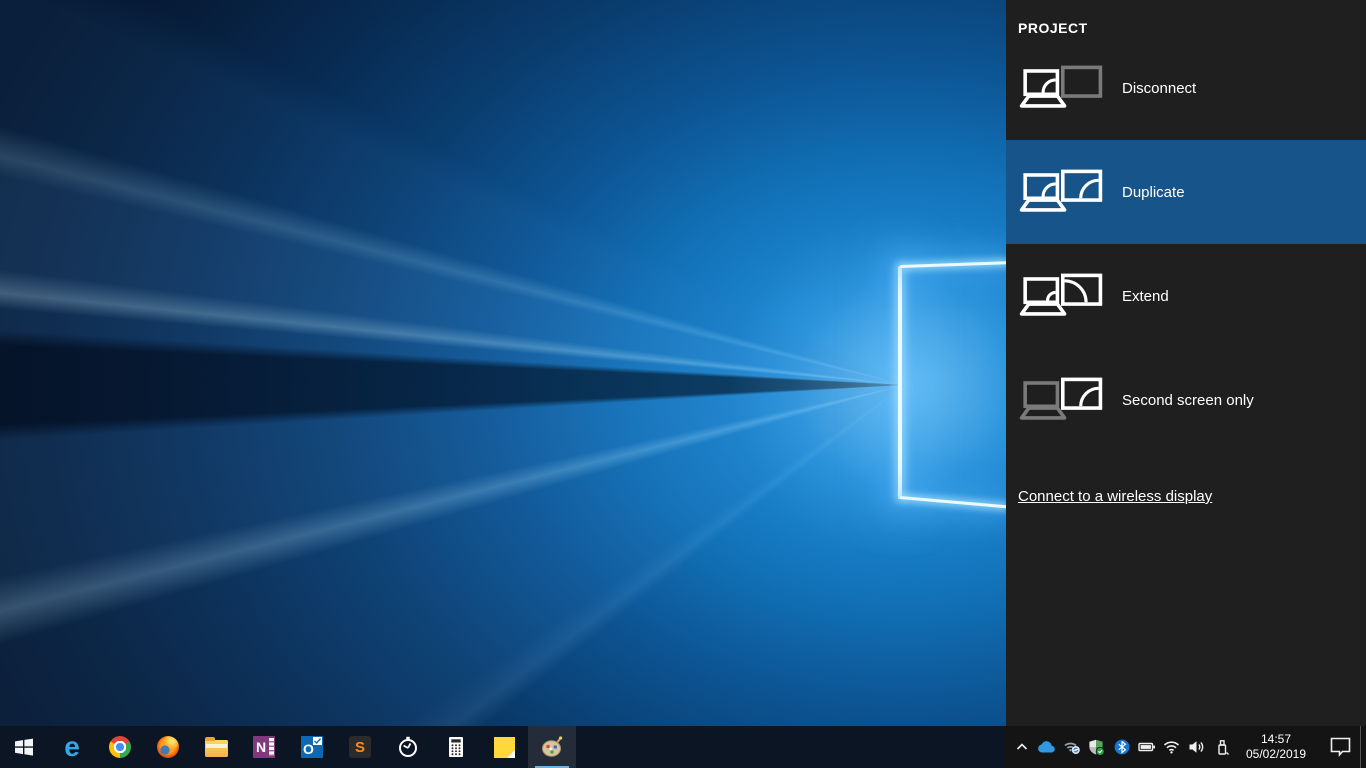 This screenshot has height=768, width=1366. I want to click on onedrive-cloud-icon, so click(1046, 747).